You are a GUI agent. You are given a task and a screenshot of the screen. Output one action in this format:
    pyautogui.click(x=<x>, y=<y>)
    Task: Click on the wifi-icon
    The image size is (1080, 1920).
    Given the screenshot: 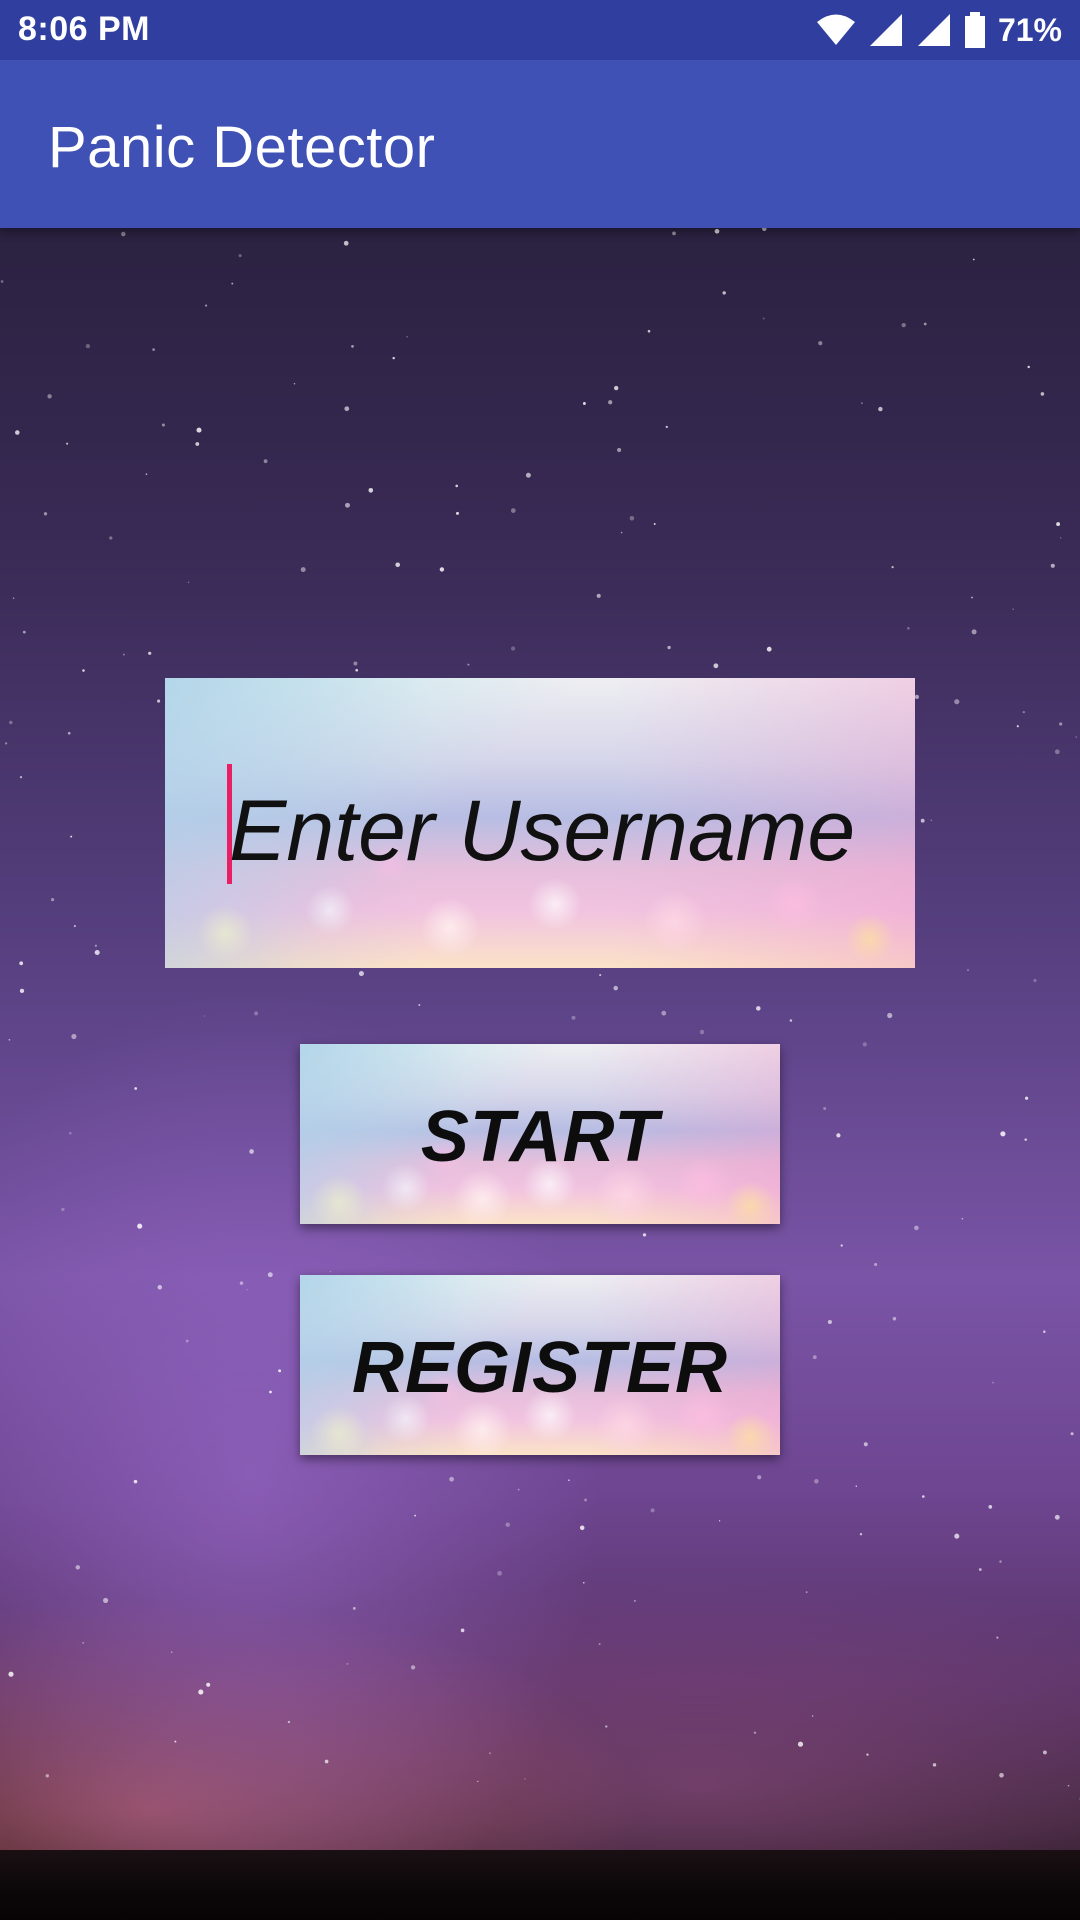 What is the action you would take?
    pyautogui.click(x=836, y=30)
    